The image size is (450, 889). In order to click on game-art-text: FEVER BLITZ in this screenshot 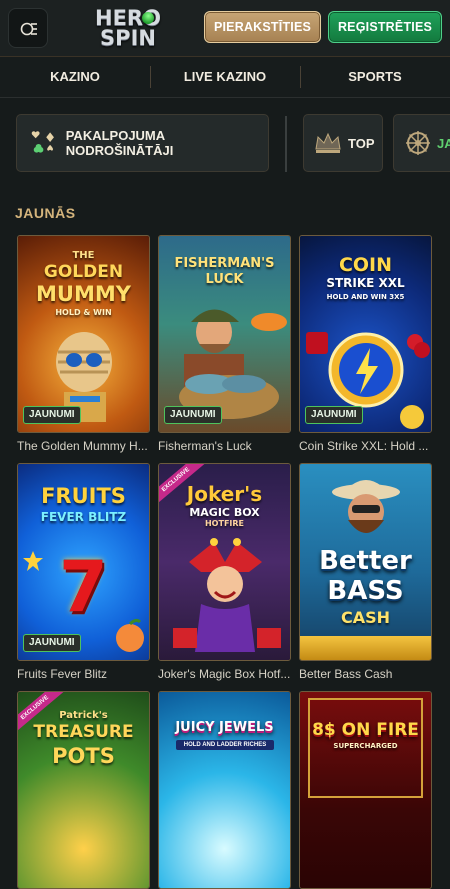, I will do `click(83, 517)`.